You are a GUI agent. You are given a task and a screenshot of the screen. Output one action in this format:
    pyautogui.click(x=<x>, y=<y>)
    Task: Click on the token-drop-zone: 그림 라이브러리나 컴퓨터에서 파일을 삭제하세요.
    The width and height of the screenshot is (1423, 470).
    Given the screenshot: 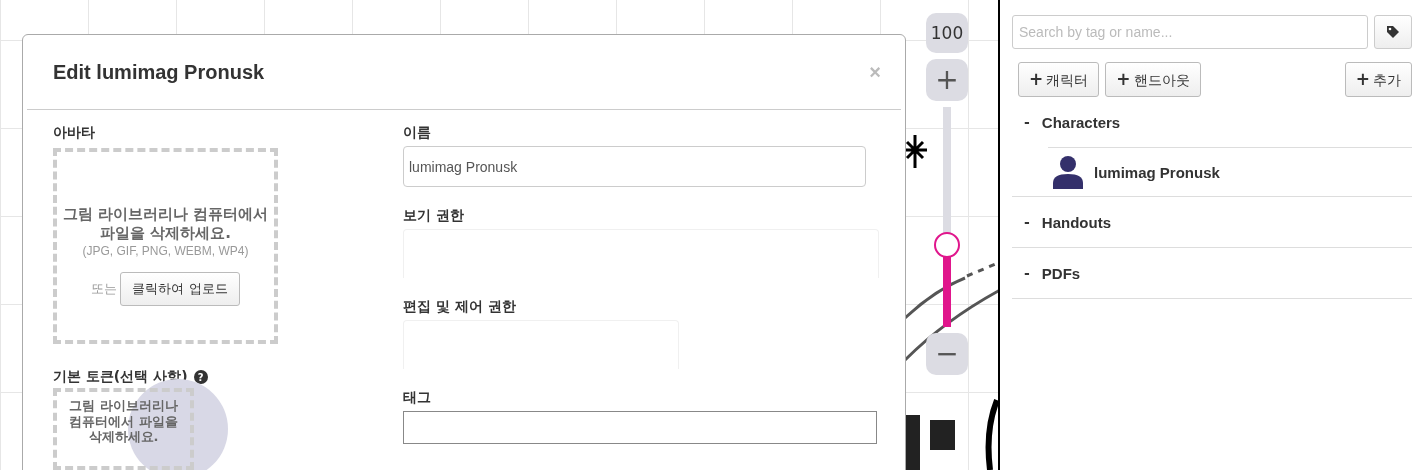 What is the action you would take?
    pyautogui.click(x=123, y=429)
    